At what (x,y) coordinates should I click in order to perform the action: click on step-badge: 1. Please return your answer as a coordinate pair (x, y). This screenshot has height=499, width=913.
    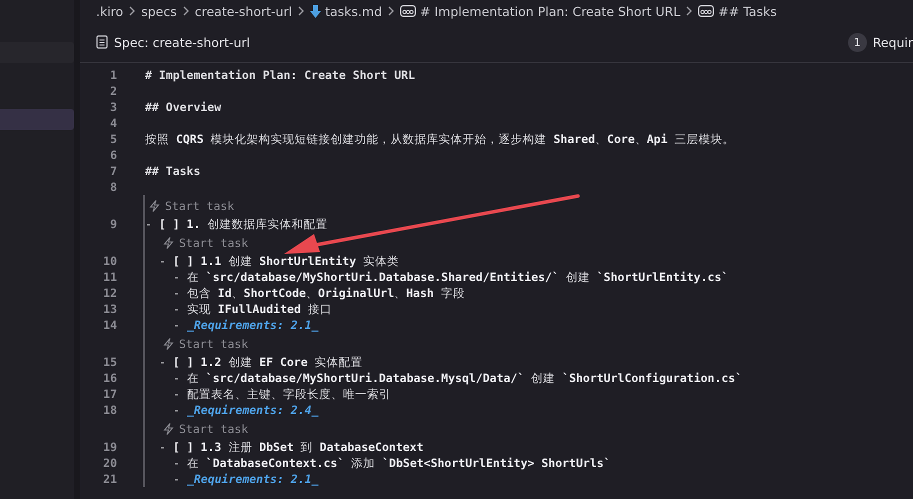
    Looking at the image, I should click on (857, 42).